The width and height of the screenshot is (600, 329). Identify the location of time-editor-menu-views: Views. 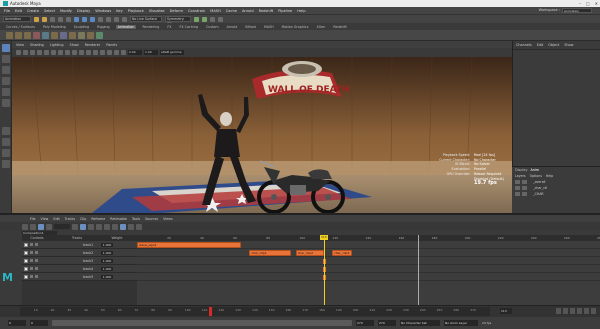
(168, 219).